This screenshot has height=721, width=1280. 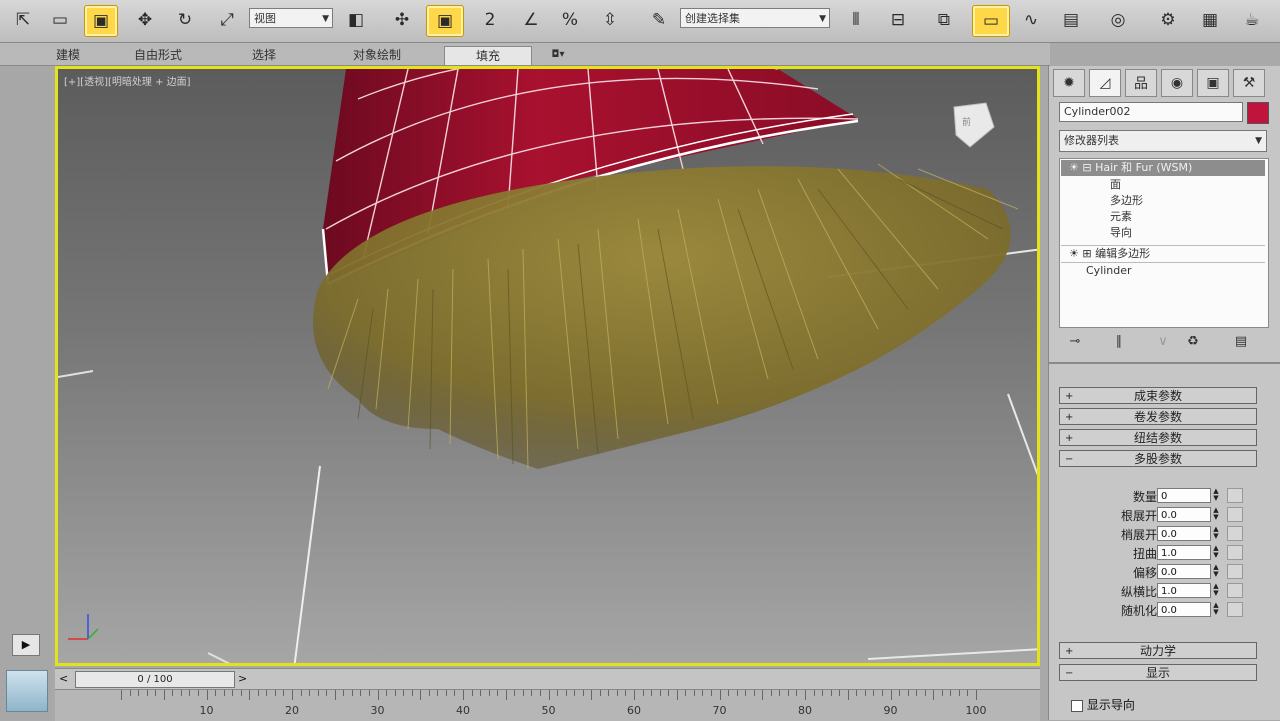 What do you see at coordinates (1235, 495) in the screenshot?
I see `param-count-map-button` at bounding box center [1235, 495].